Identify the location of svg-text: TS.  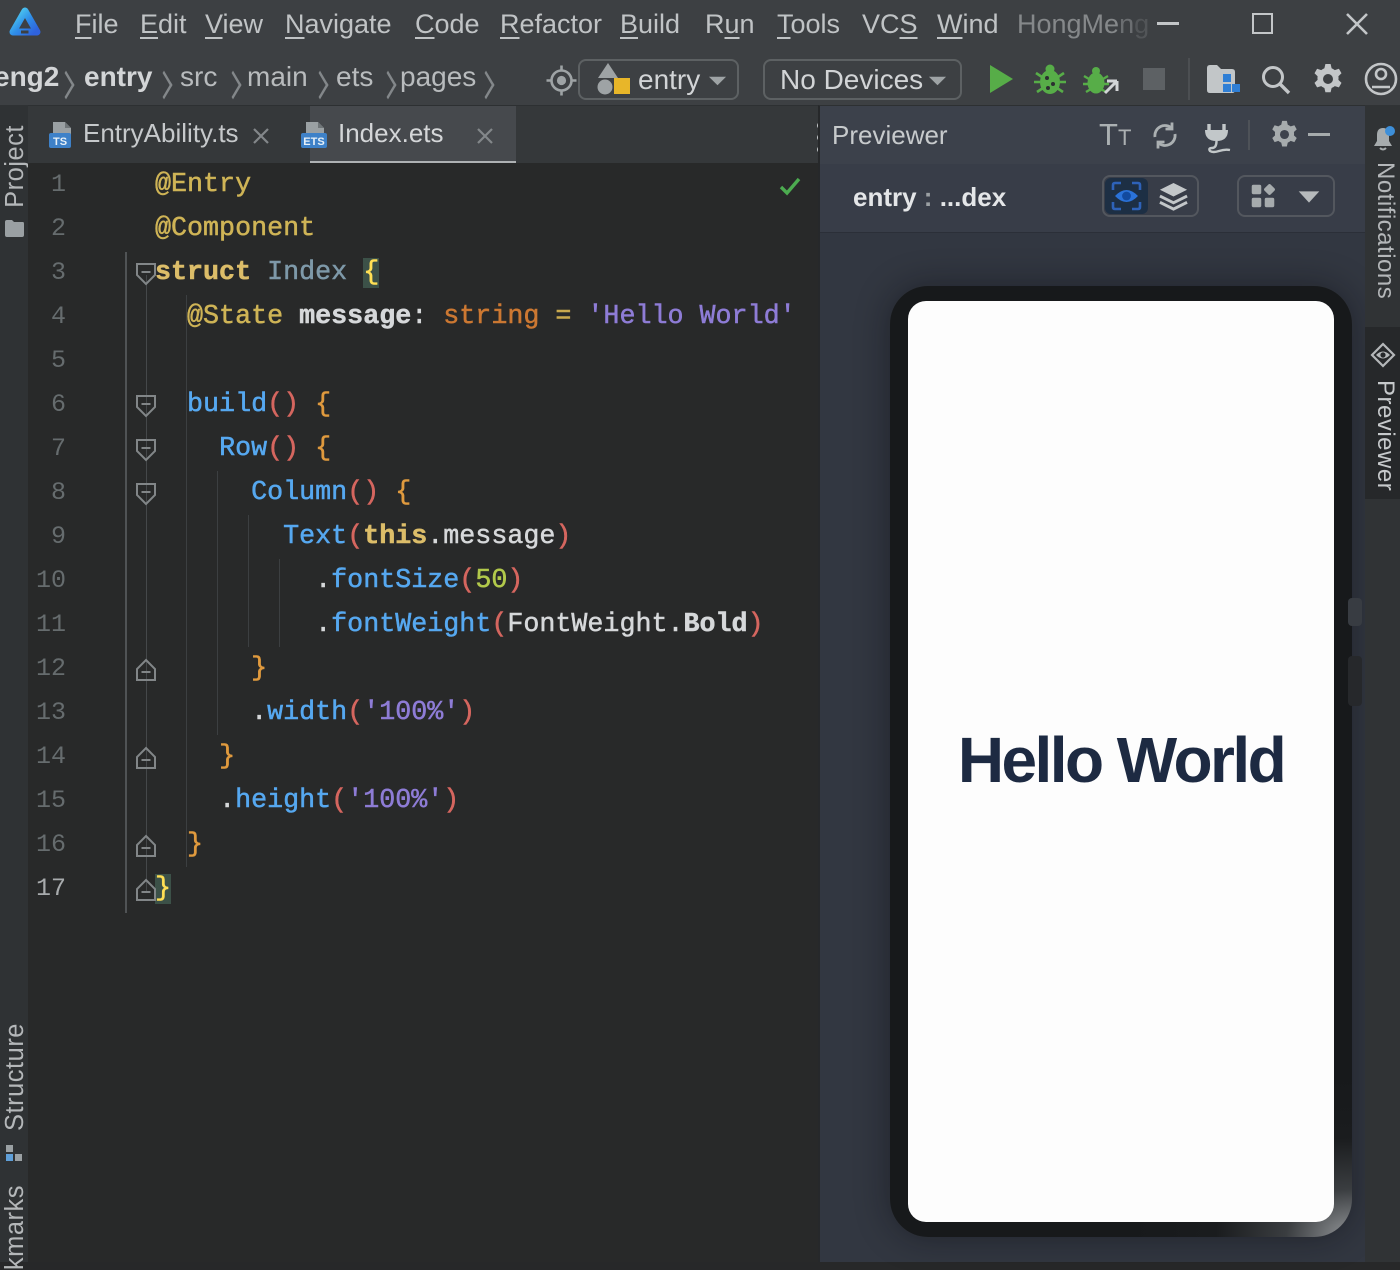
(60, 142).